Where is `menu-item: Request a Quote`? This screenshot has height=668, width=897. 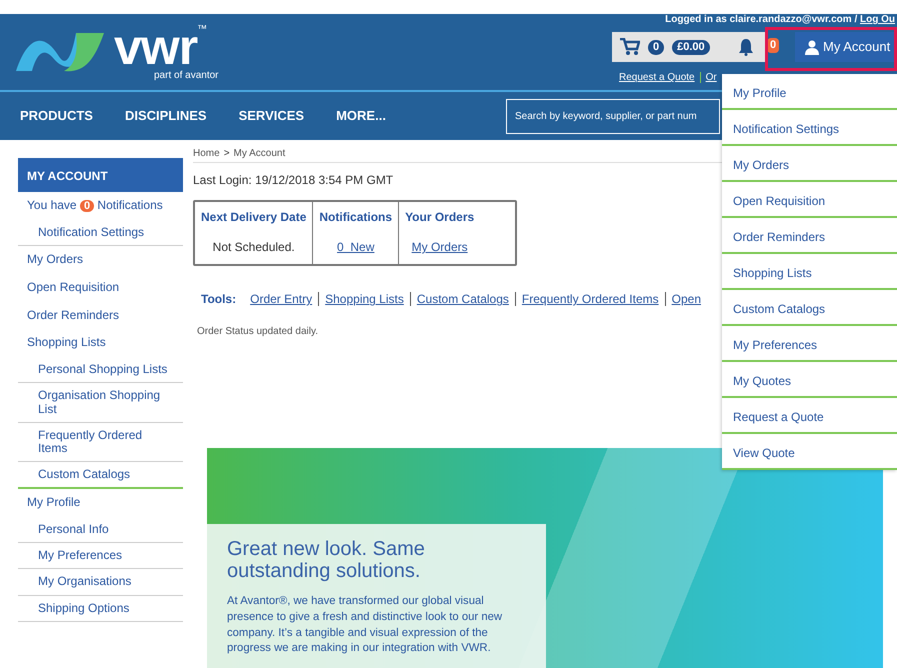 menu-item: Request a Quote is located at coordinates (809, 416).